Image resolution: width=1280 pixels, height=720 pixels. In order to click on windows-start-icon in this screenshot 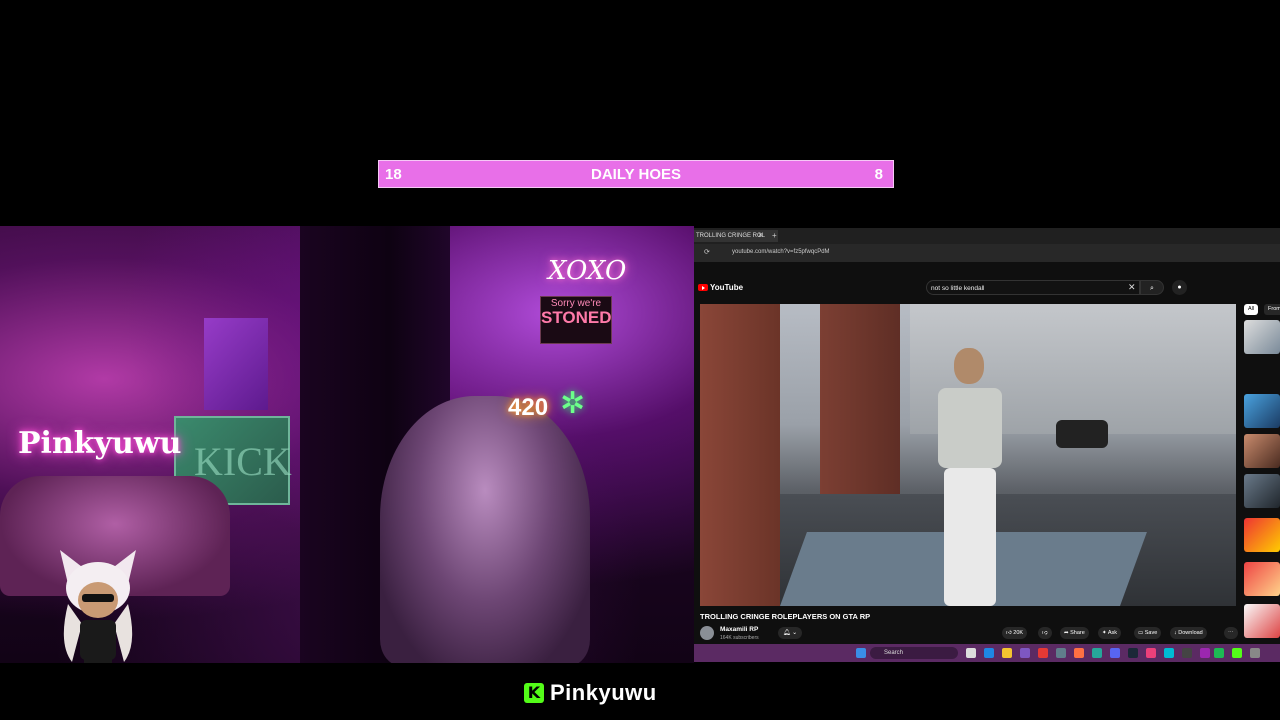, I will do `click(861, 653)`.